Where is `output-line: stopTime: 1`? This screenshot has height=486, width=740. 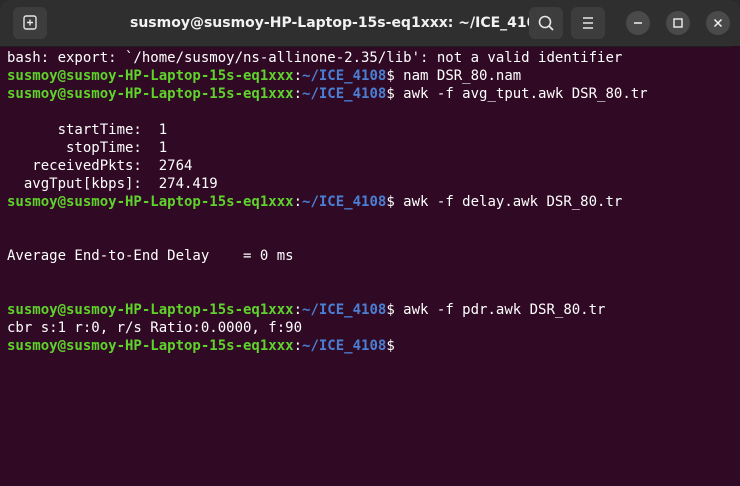
output-line: stopTime: 1 is located at coordinates (87, 148).